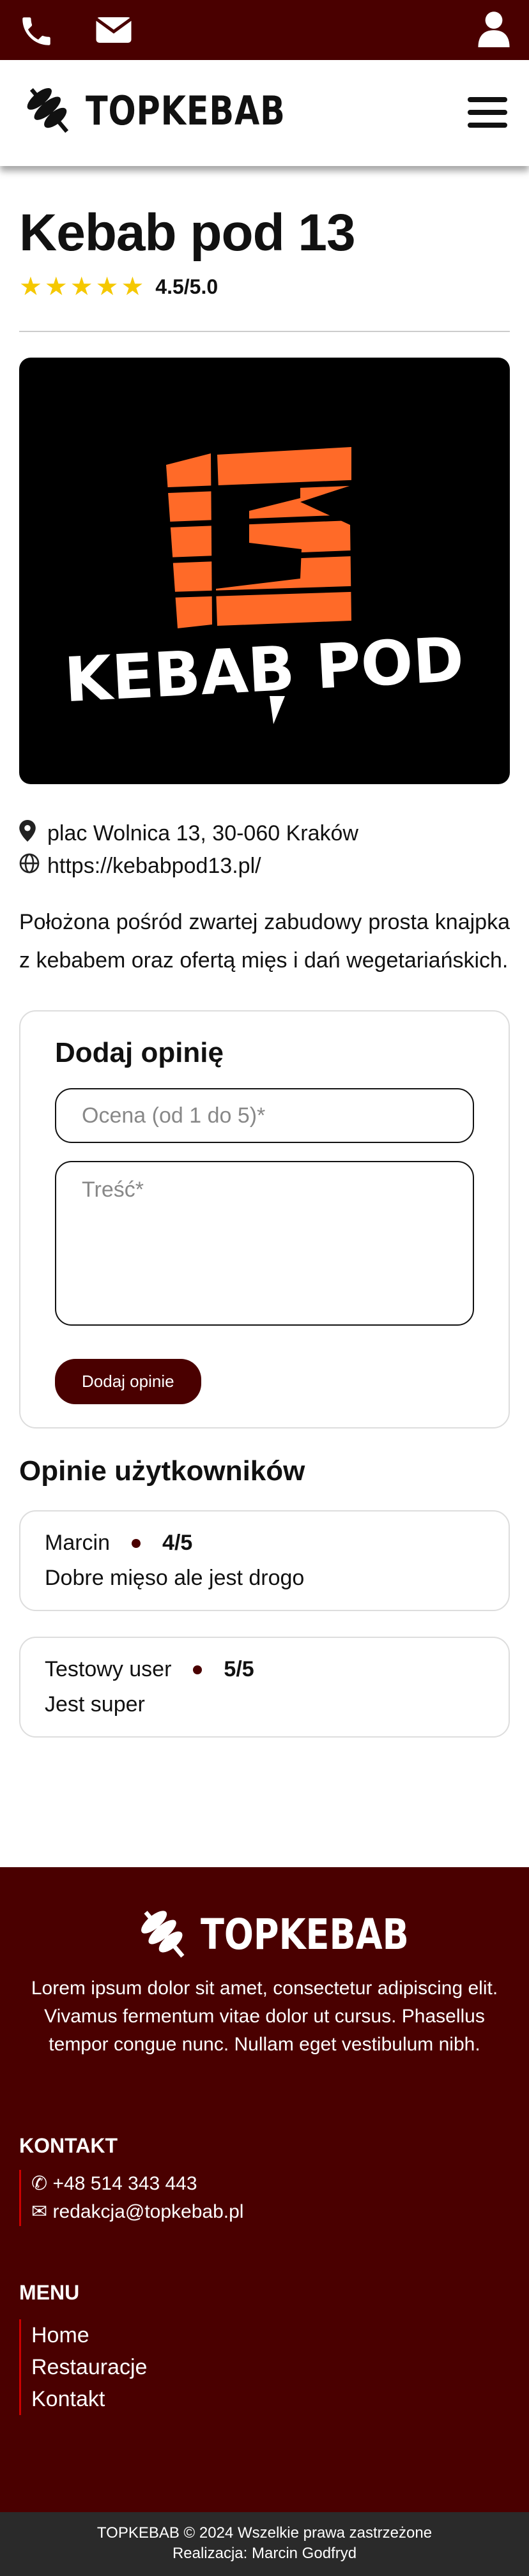 This screenshot has height=2576, width=529. I want to click on envelope-icon, so click(114, 32).